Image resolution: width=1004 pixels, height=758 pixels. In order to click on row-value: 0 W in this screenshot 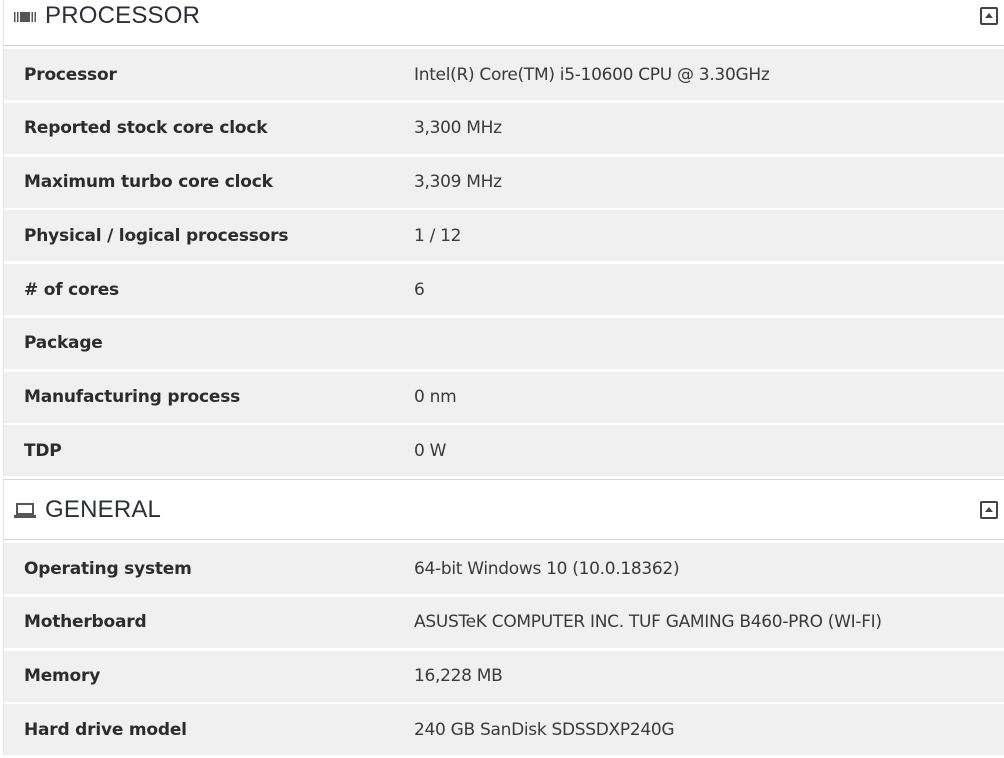, I will do `click(430, 450)`.